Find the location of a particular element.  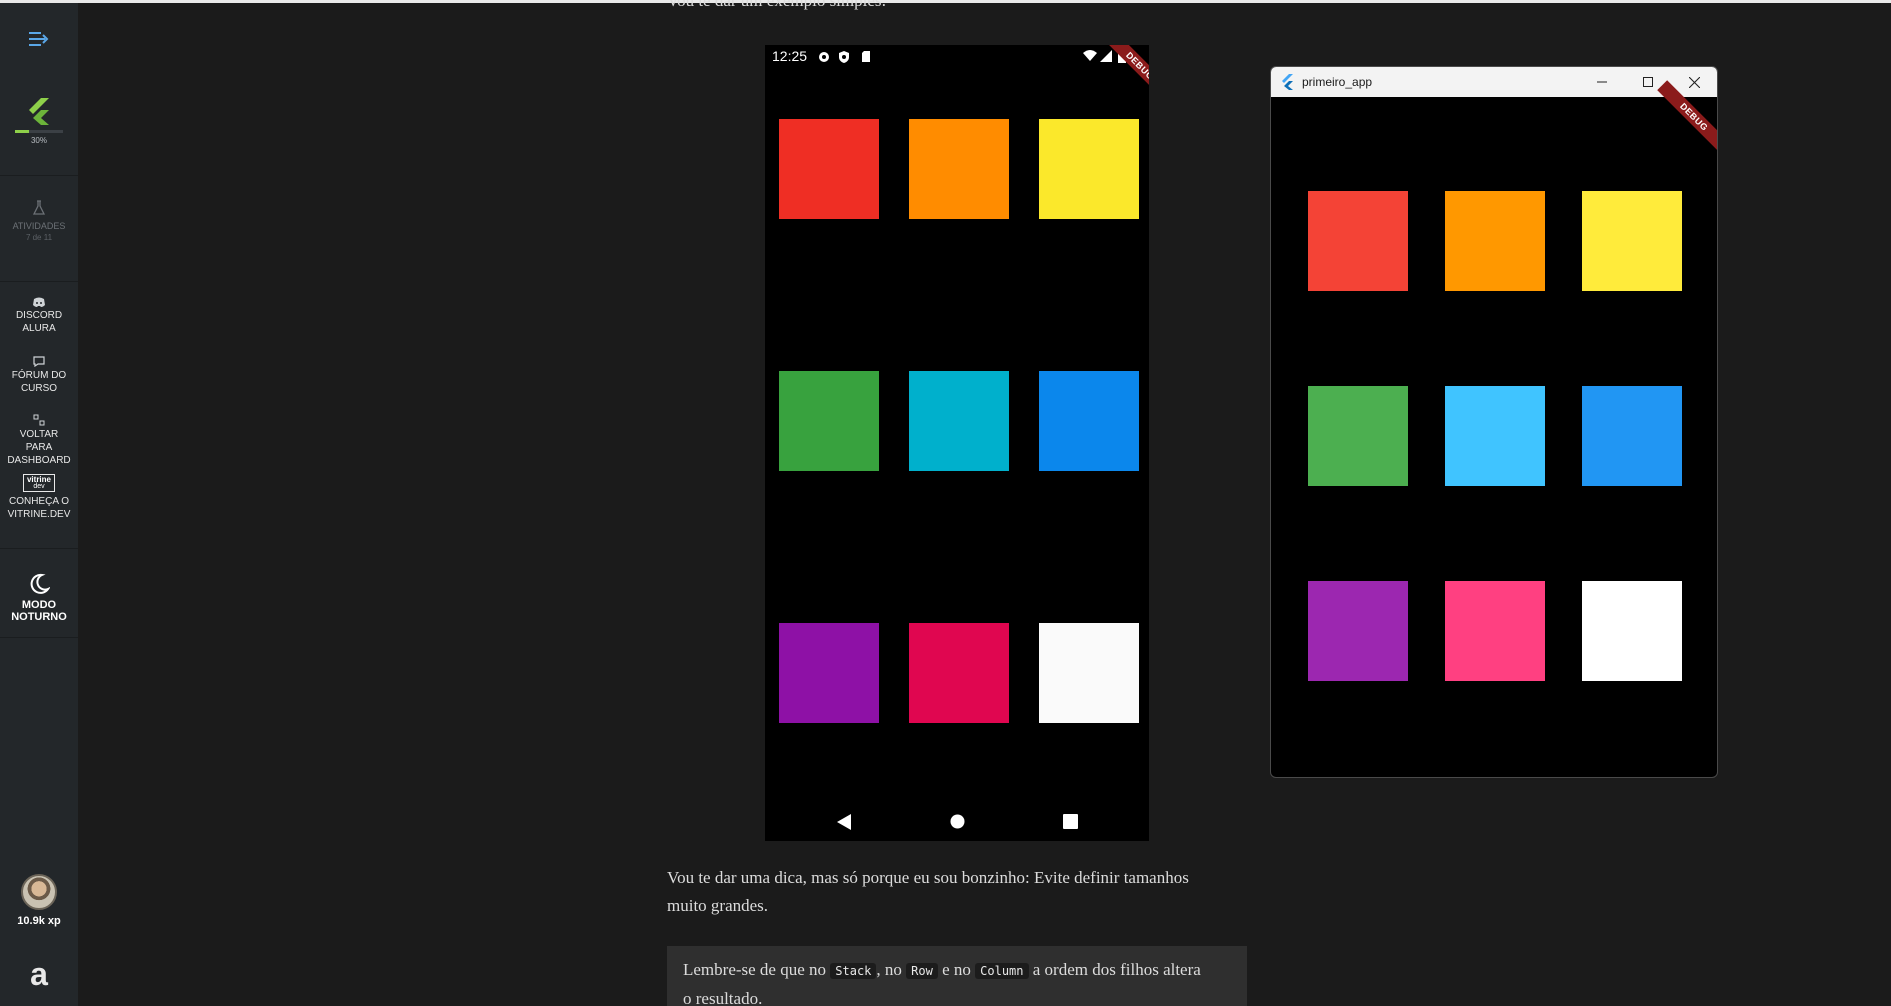

settings-icon is located at coordinates (824, 57).